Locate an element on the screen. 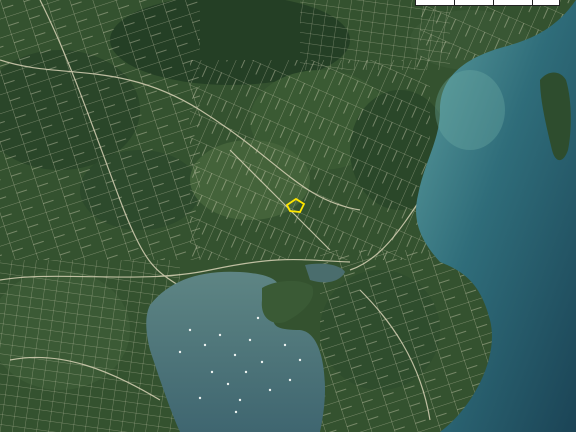 The height and width of the screenshot is (432, 576). reef is located at coordinates (470, 110).